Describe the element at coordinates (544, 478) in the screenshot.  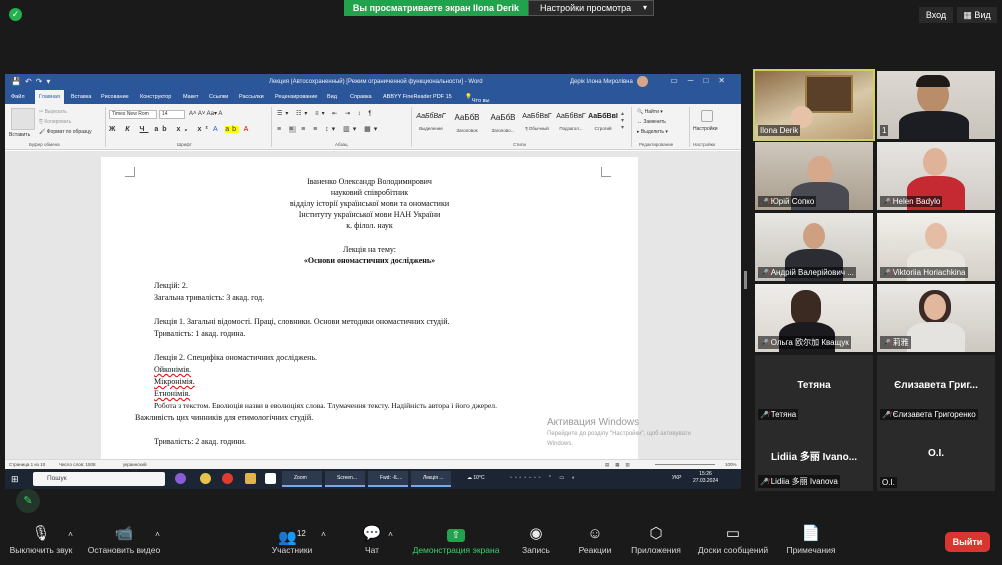
I see `tray-icons: ▫▫▫▫▫▫▫ ⌃ ▭ ◖` at that location.